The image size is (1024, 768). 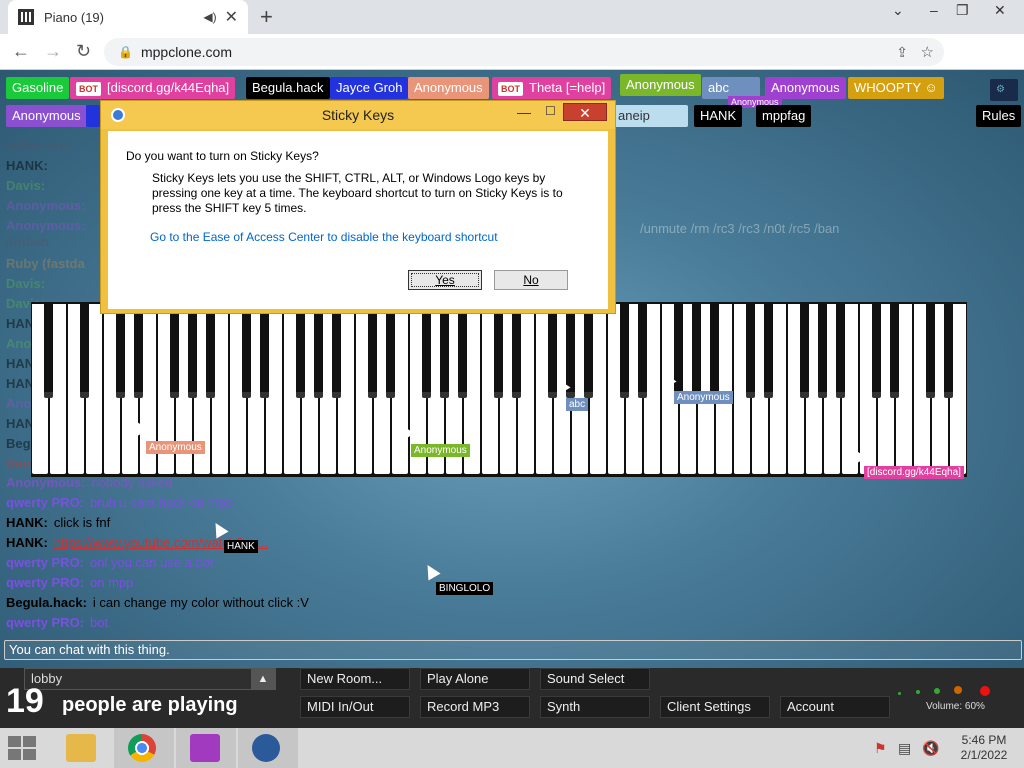 What do you see at coordinates (585, 112) in the screenshot?
I see `dialog-close-button: ✕` at bounding box center [585, 112].